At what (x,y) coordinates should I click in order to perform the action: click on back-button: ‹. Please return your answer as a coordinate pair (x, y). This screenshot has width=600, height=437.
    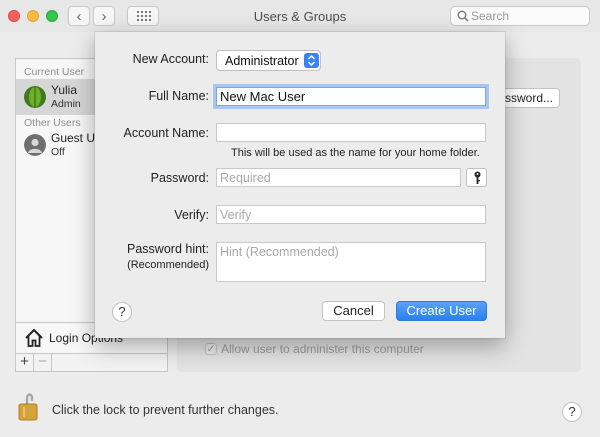
    Looking at the image, I should click on (79, 16).